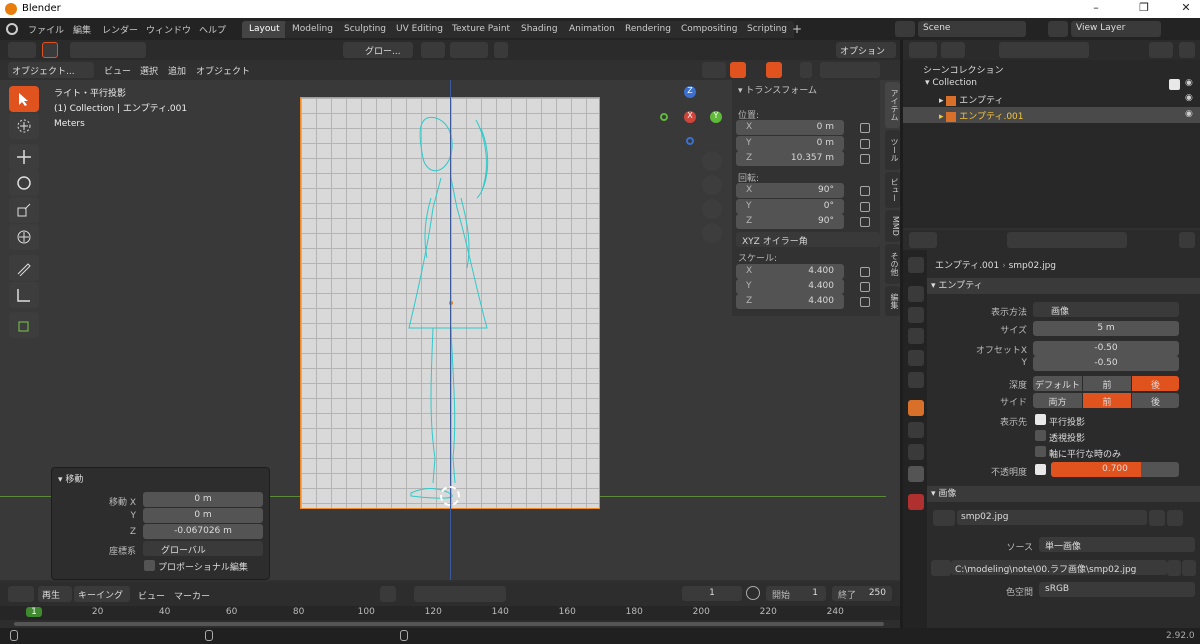  What do you see at coordinates (808, 239) in the screenshot?
I see `rotation-mode-dropdown: XYZ オイラー角` at bounding box center [808, 239].